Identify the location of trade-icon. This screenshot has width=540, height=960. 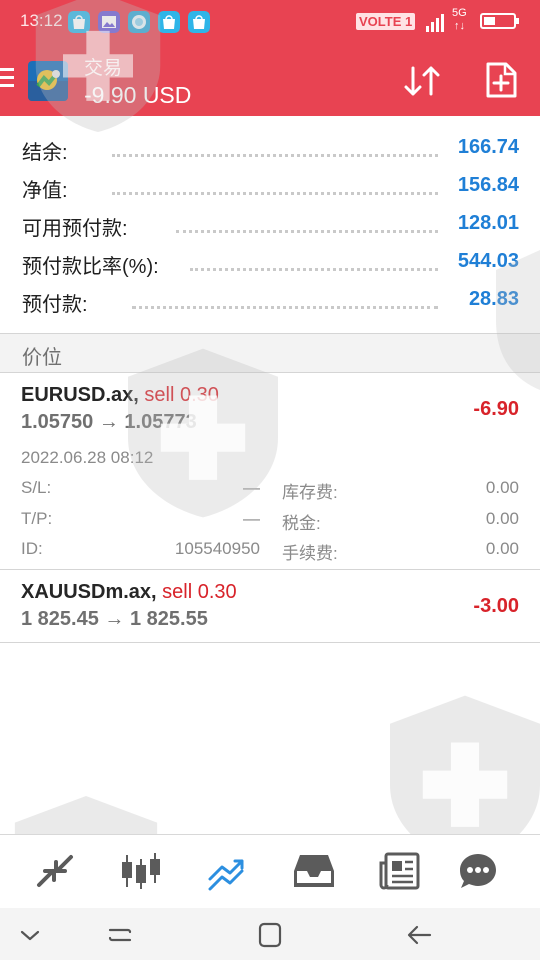
(228, 871).